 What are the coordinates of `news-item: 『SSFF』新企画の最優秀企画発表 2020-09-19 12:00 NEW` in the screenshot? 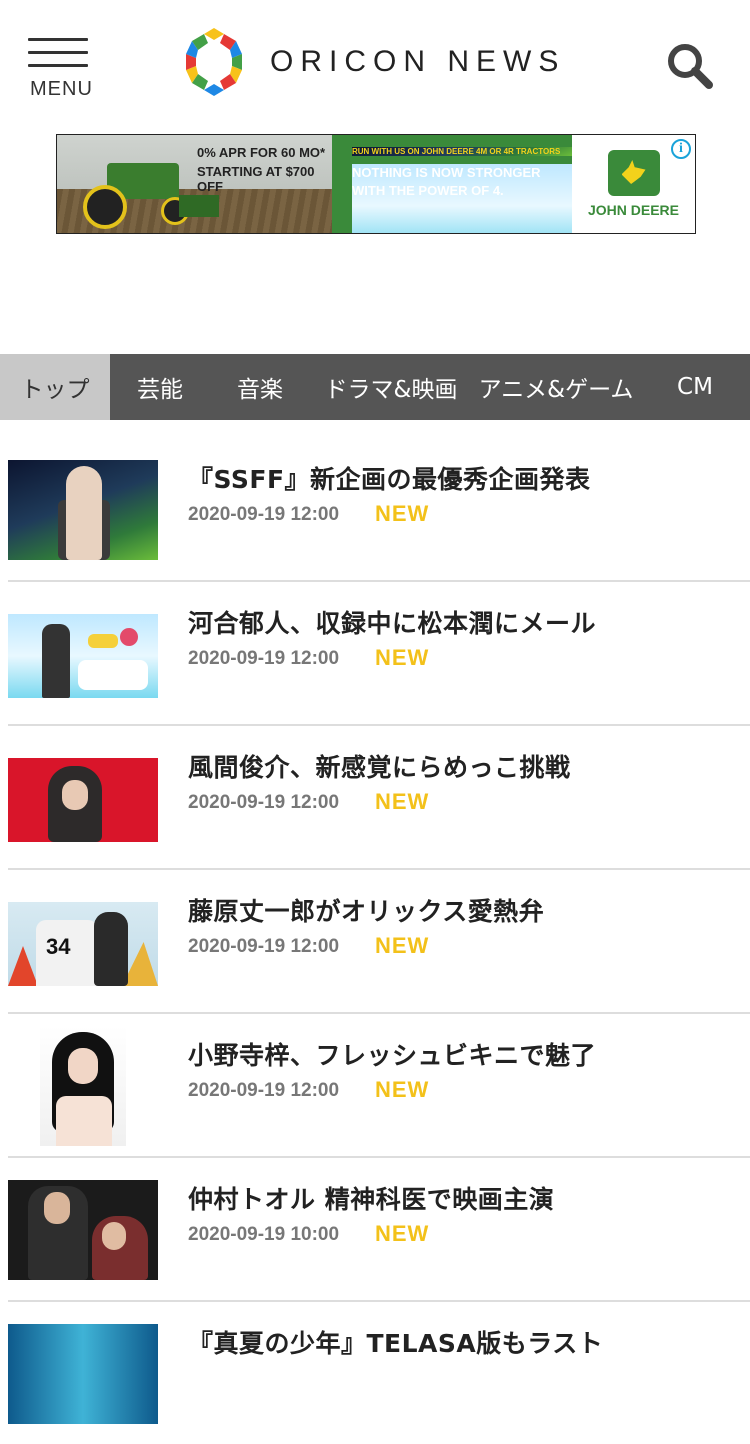 It's located at (379, 510).